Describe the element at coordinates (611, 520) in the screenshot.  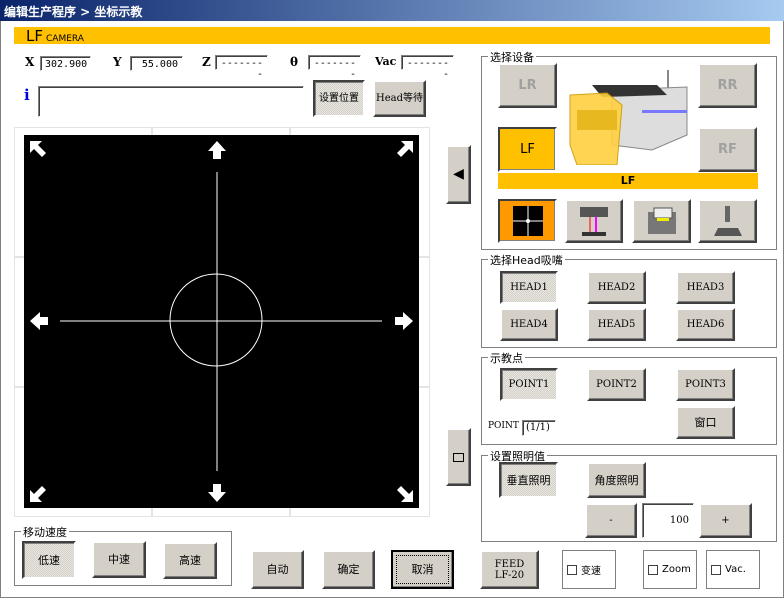
I see `light-decrease-button: -` at that location.